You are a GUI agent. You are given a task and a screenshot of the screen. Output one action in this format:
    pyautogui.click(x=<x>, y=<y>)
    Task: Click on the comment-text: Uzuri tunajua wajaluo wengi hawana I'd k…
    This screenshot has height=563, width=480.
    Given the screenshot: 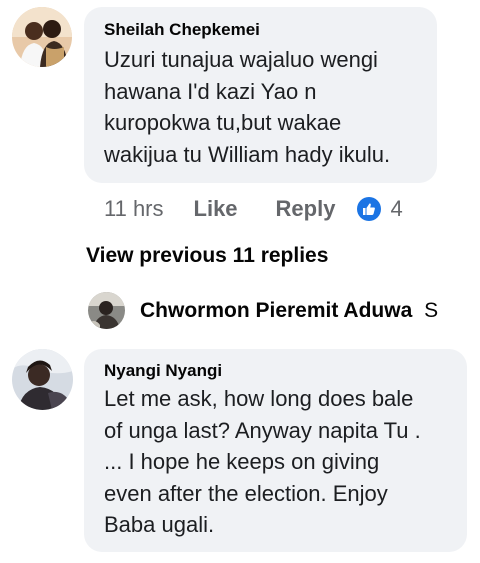 What is the action you would take?
    pyautogui.click(x=247, y=107)
    